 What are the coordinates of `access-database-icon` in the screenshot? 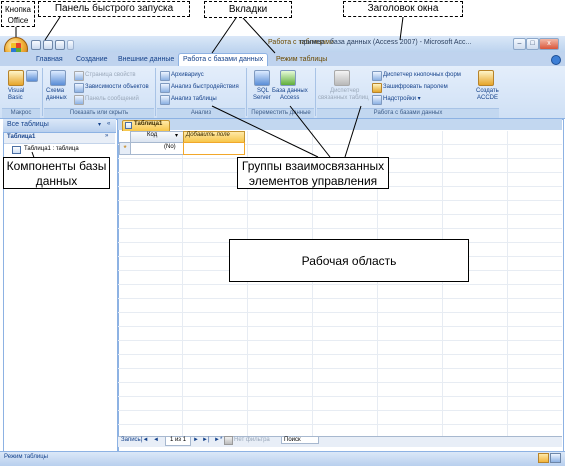 It's located at (288, 78).